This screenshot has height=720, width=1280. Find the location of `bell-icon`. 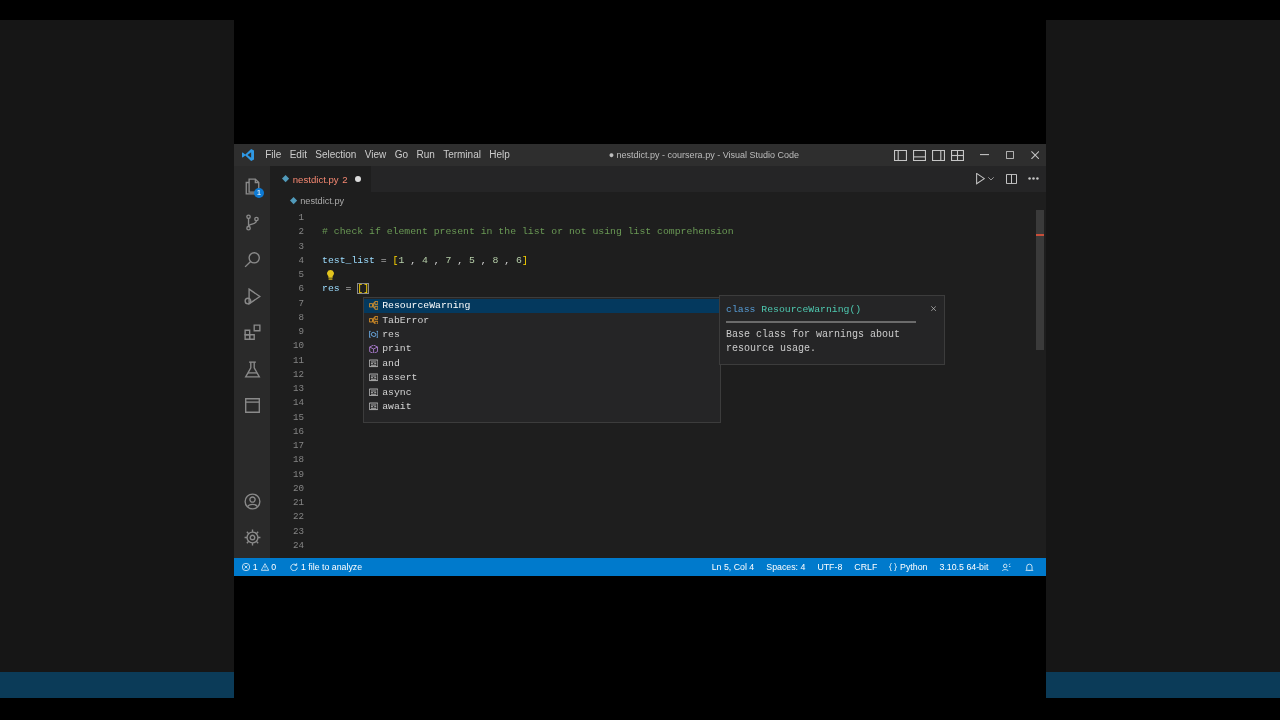

bell-icon is located at coordinates (1029, 567).